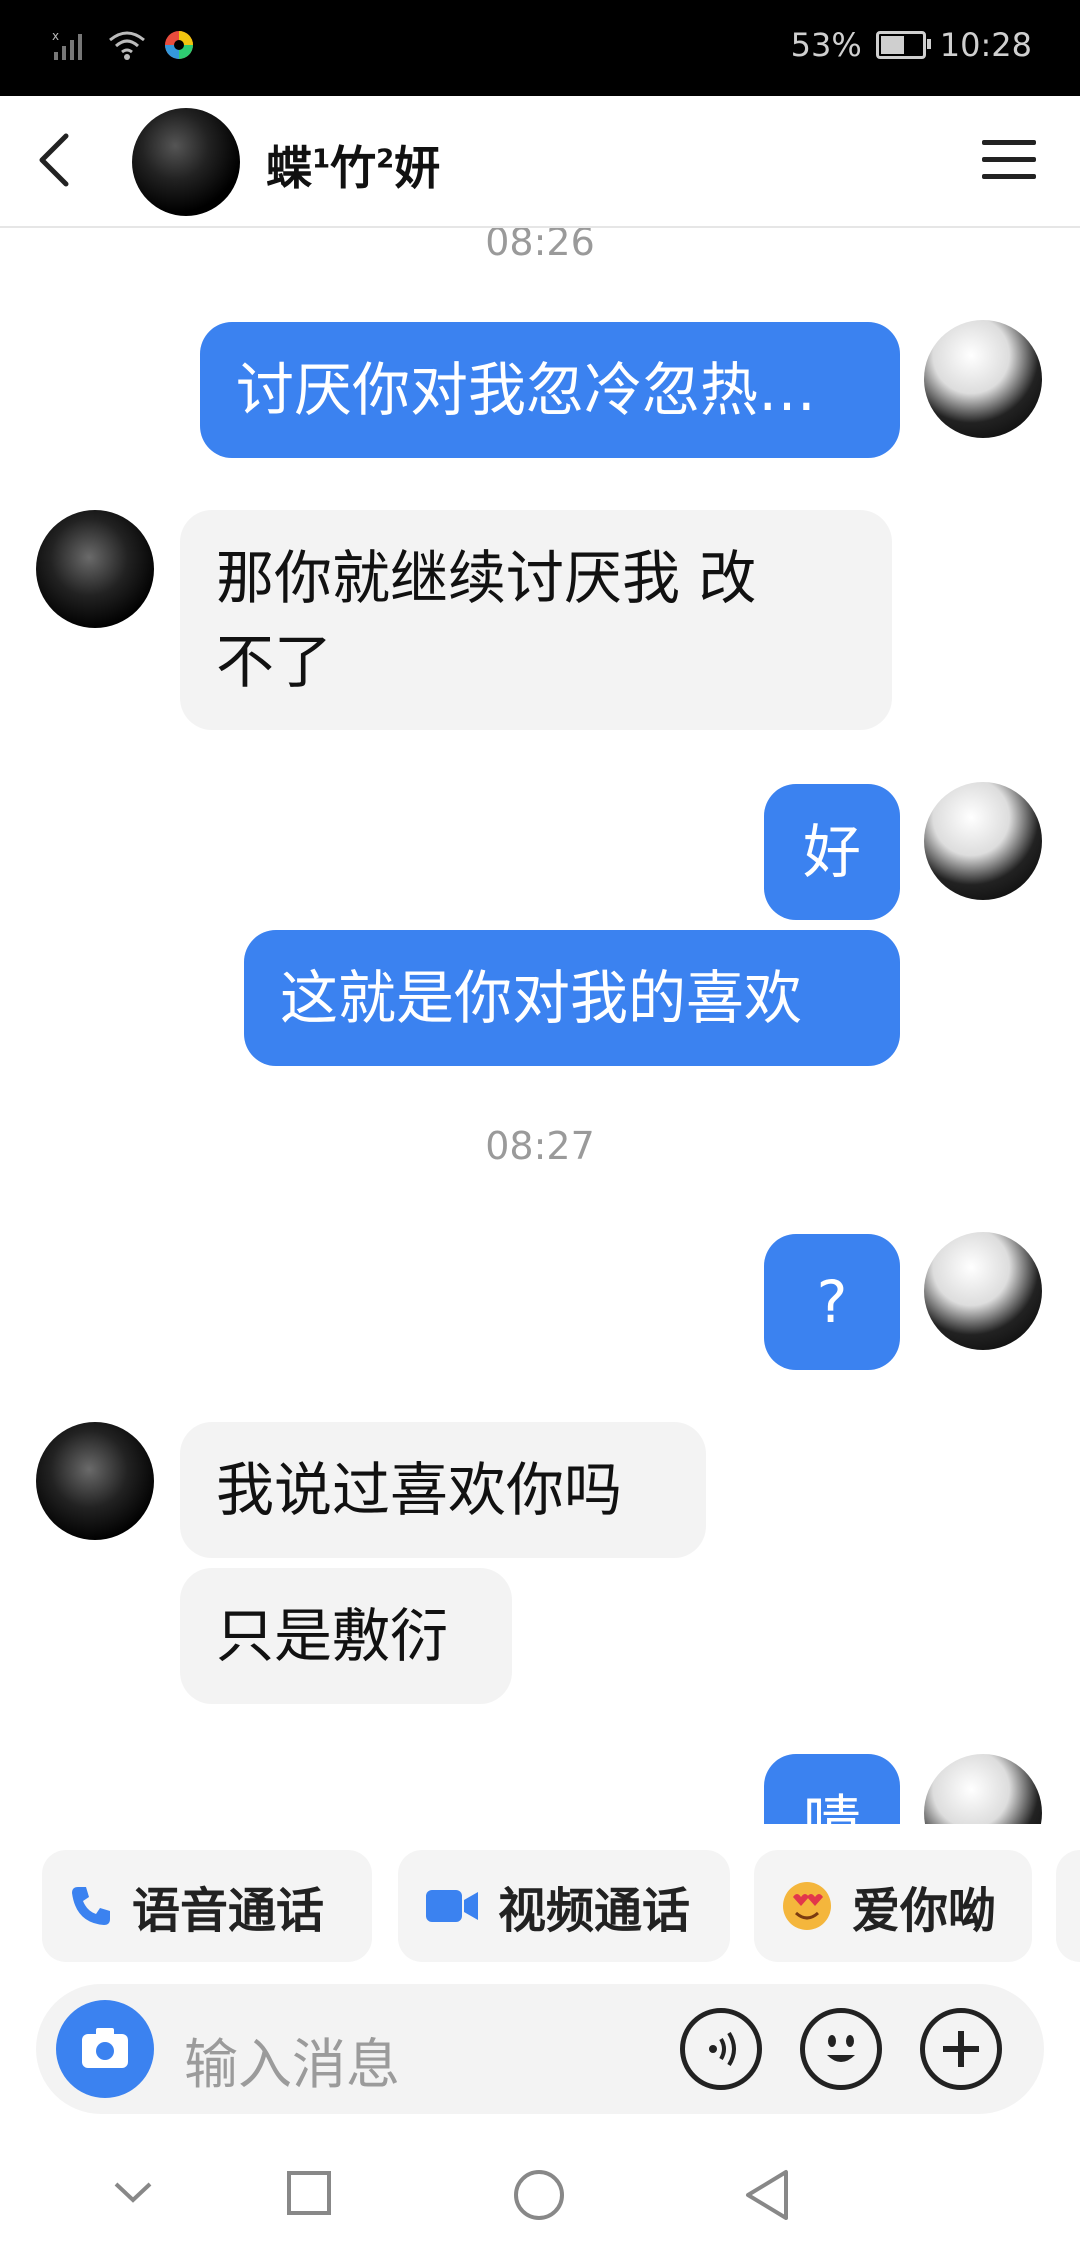 This screenshot has width=1080, height=2244. What do you see at coordinates (536, 620) in the screenshot?
I see `message-bubble-incoming: 那你就继续讨厌我 改 不了` at bounding box center [536, 620].